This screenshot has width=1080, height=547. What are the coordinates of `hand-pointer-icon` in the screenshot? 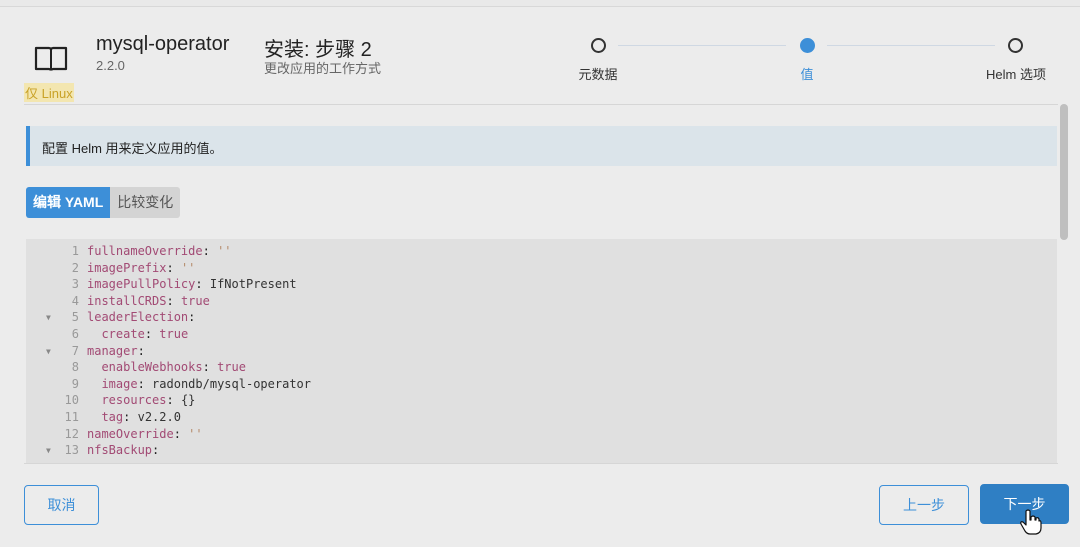 It's located at (1031, 522).